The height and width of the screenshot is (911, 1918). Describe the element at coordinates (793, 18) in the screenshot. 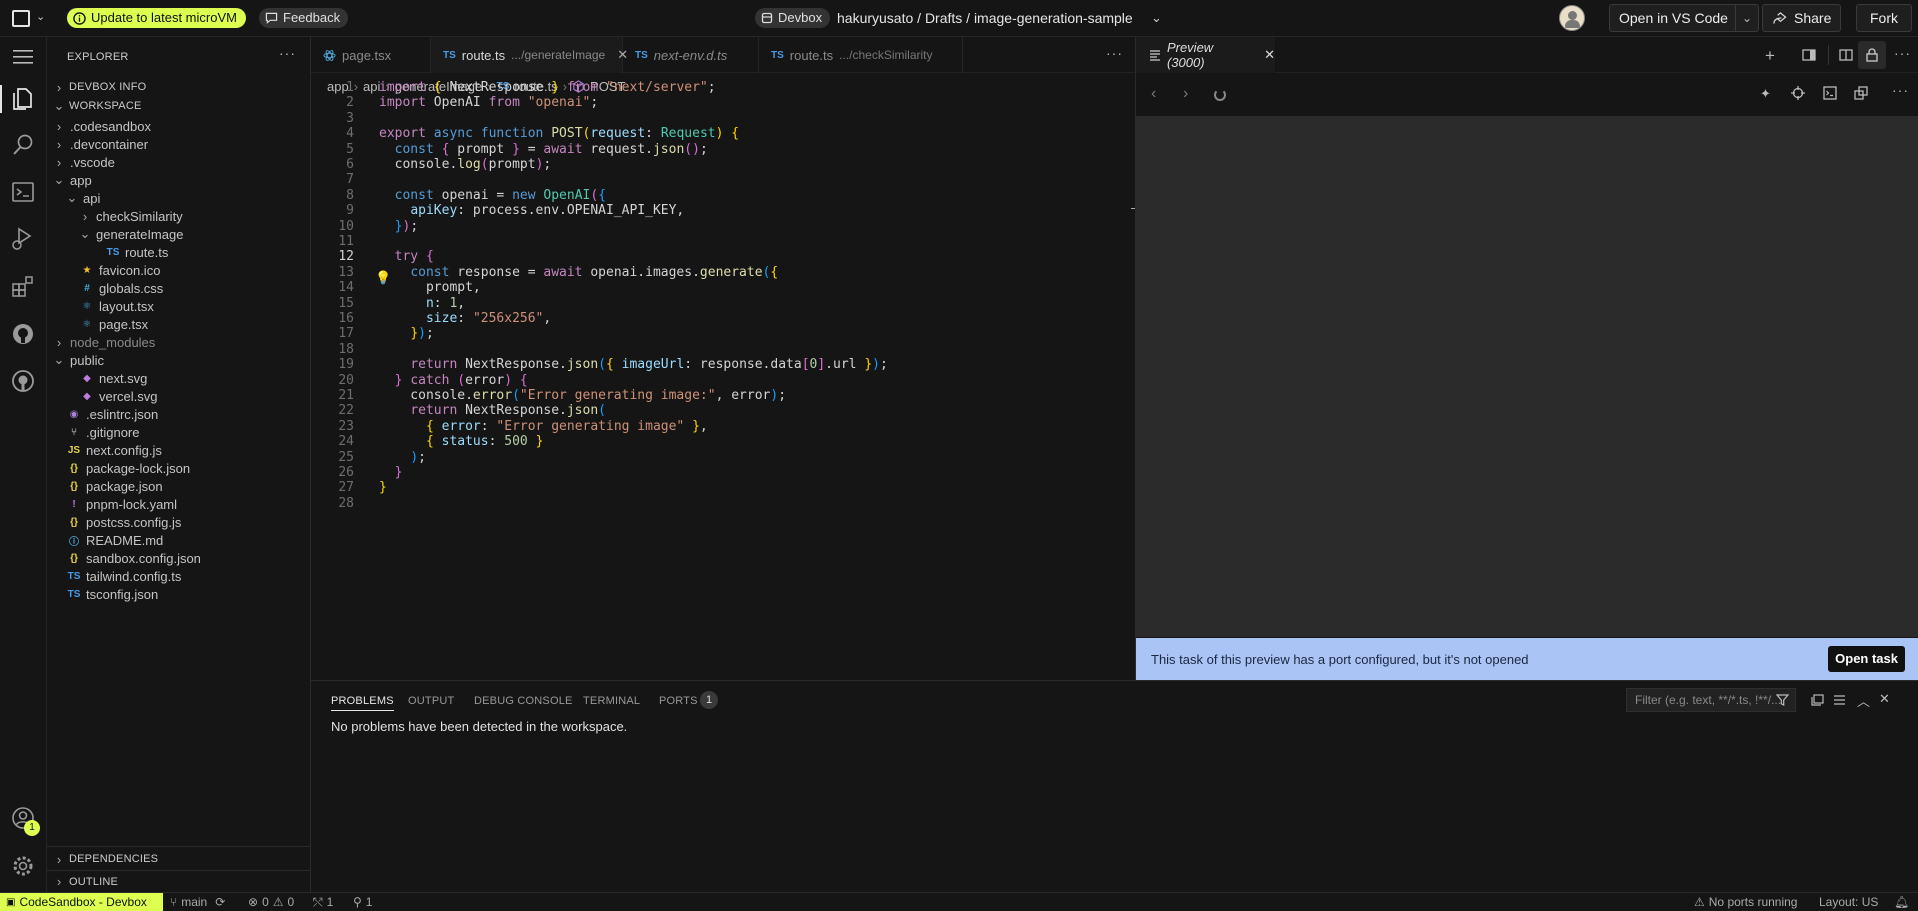

I see `devbox-badge: Devbox` at that location.